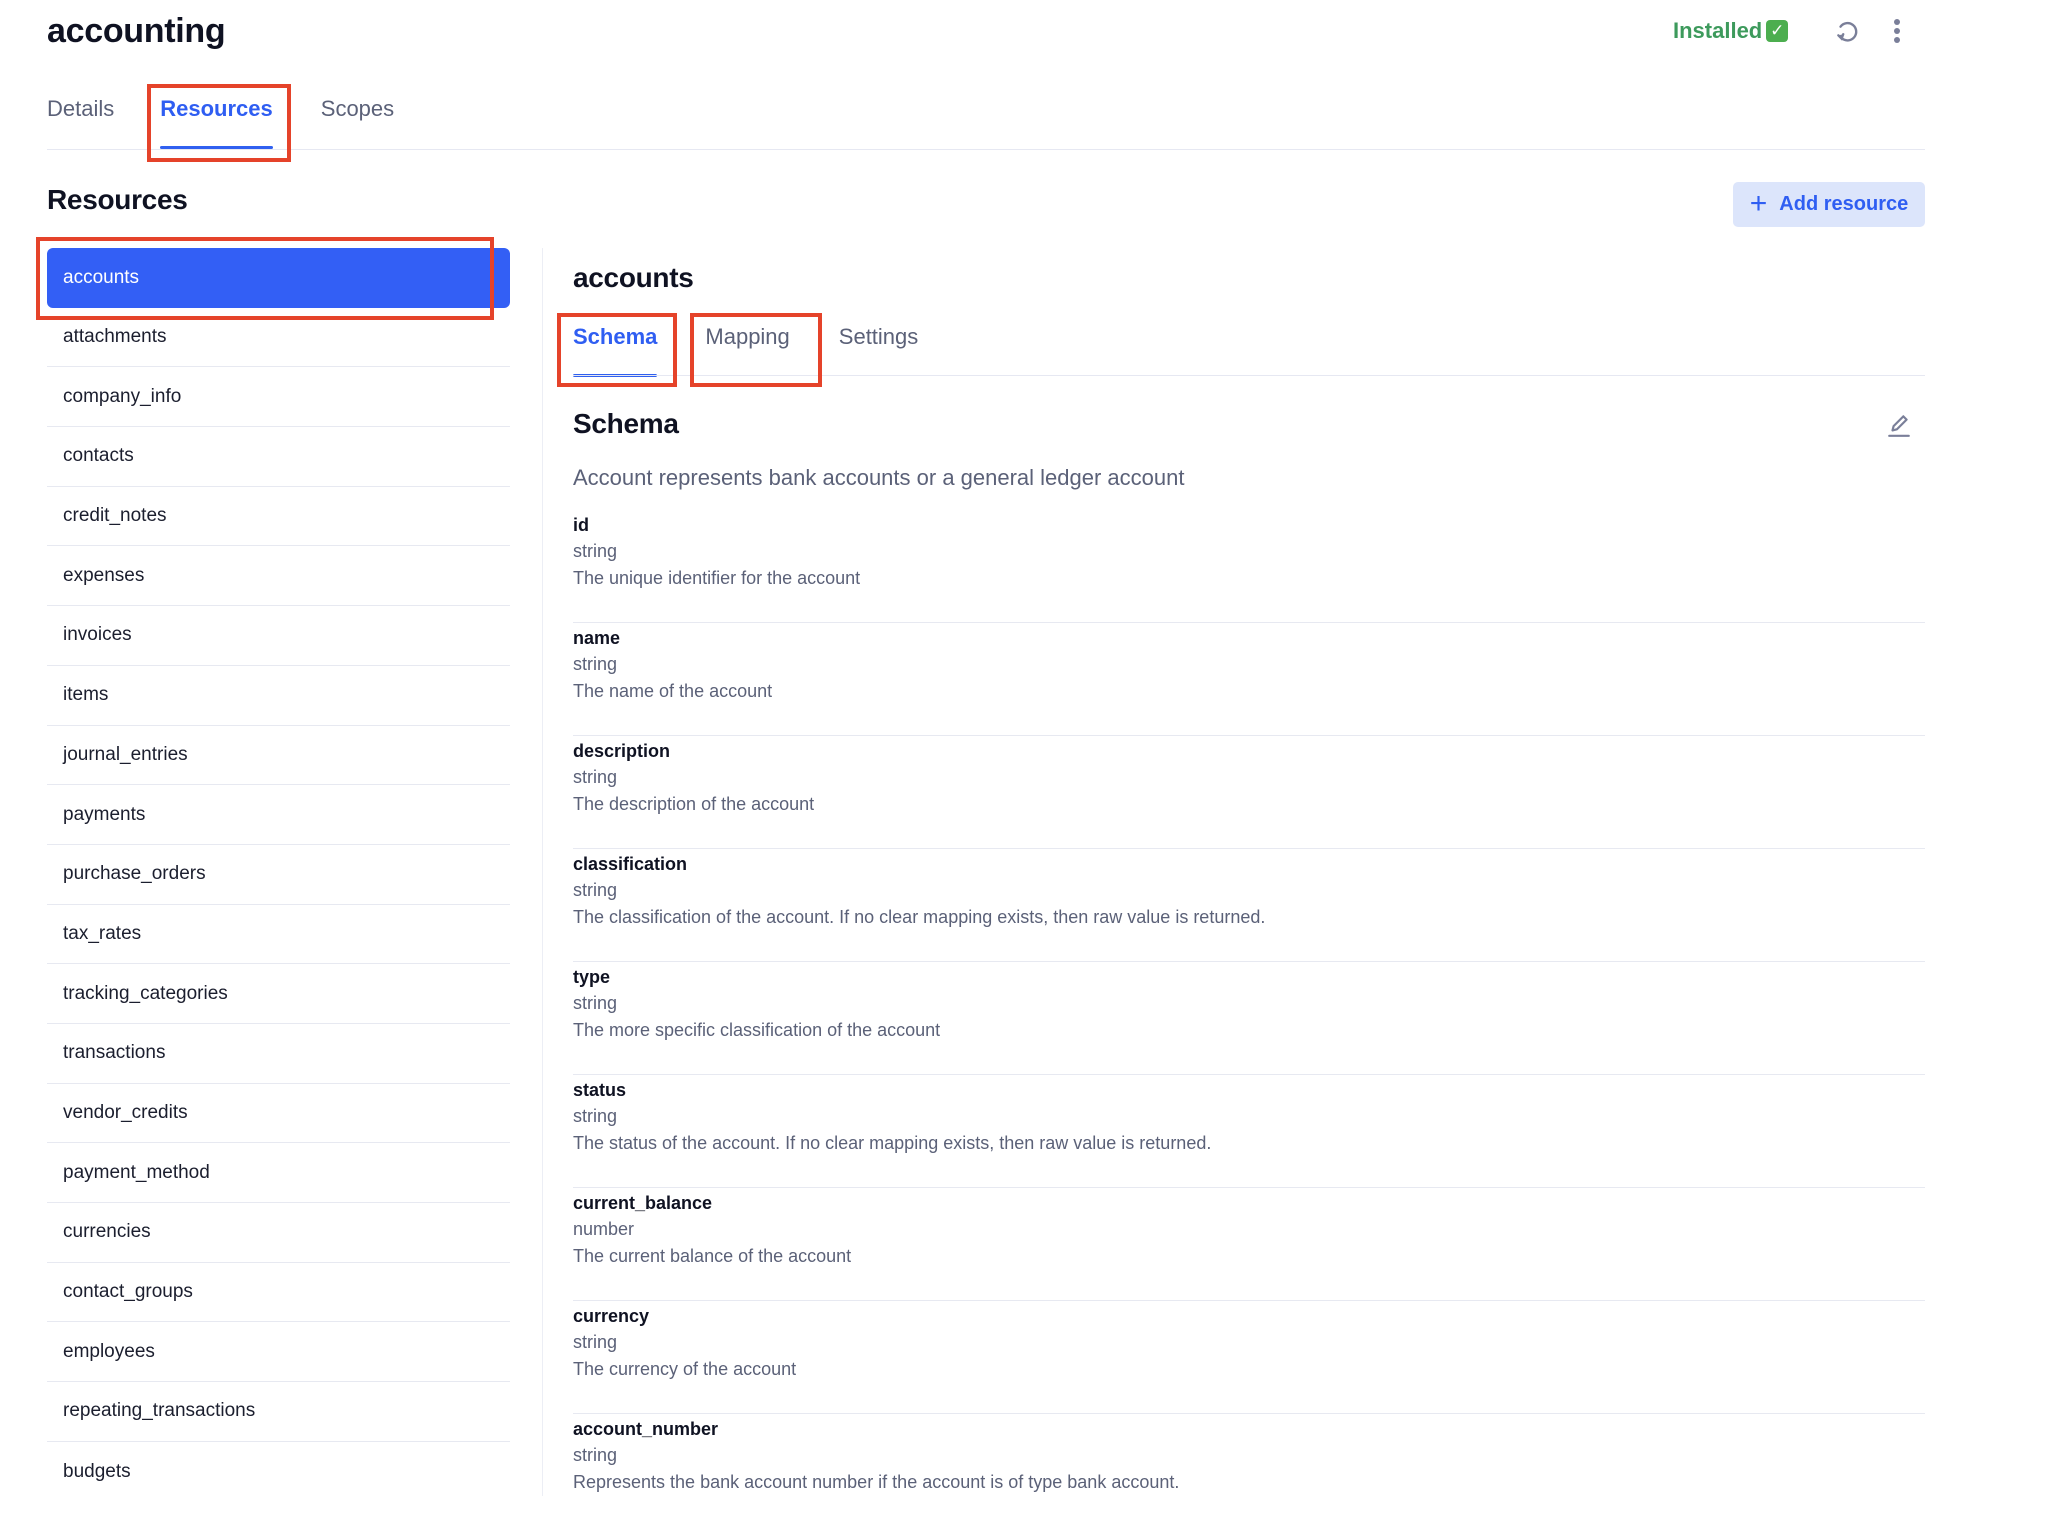  Describe the element at coordinates (1758, 203) in the screenshot. I see `plus-icon: +` at that location.